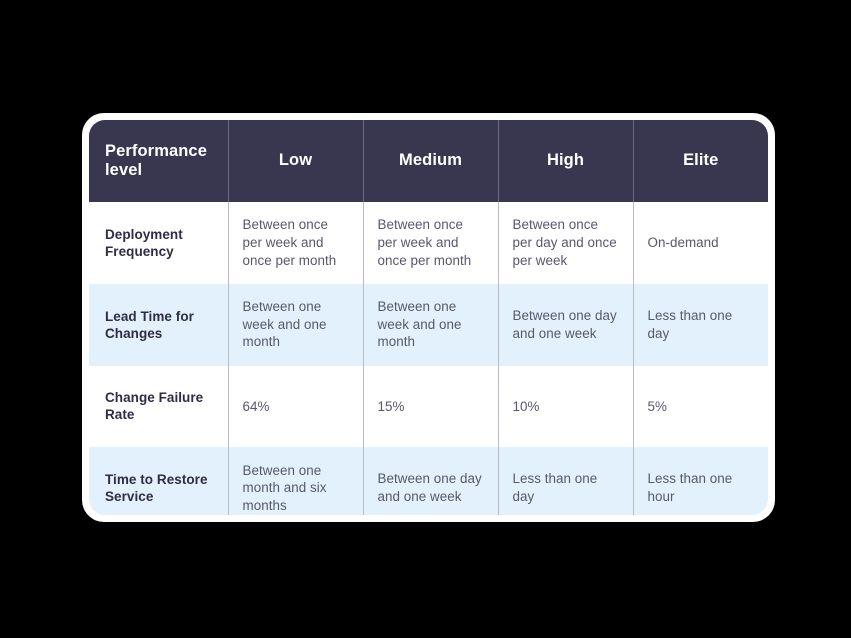  I want to click on cell-deployment-frequency-elite: On-demand, so click(700, 243).